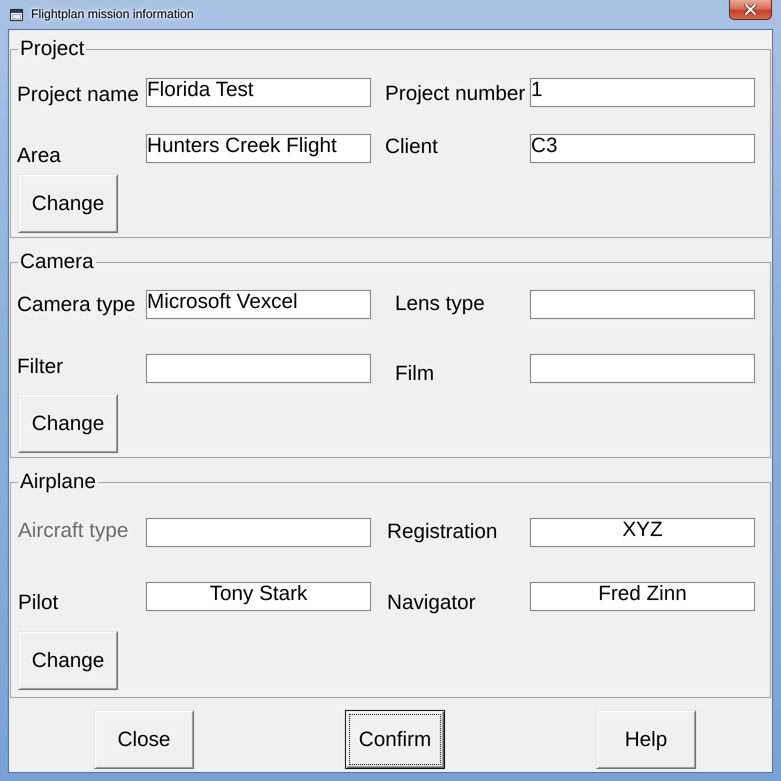 The height and width of the screenshot is (781, 781). What do you see at coordinates (258, 596) in the screenshot?
I see `text-field: Tony Stark` at bounding box center [258, 596].